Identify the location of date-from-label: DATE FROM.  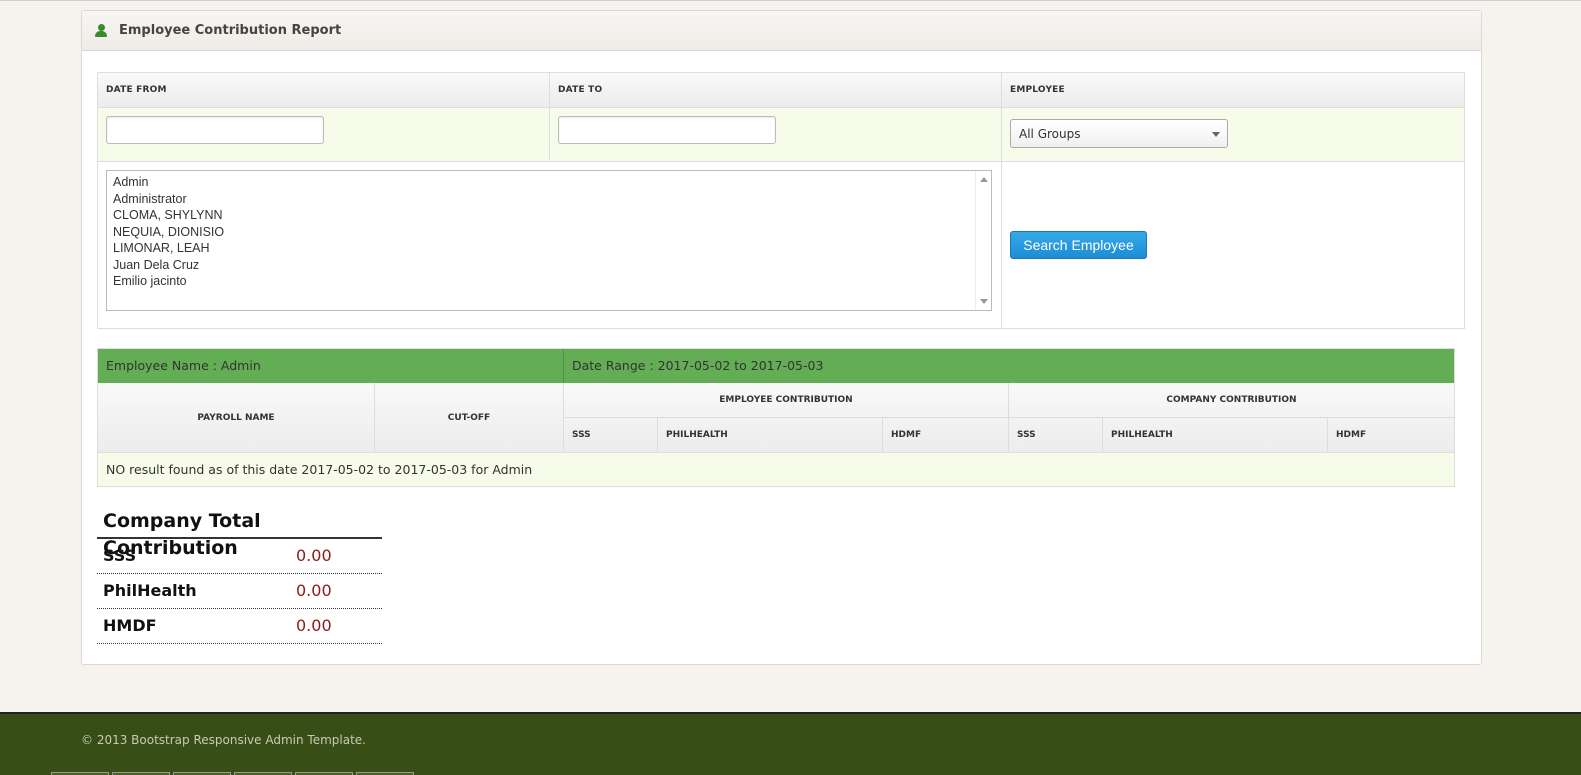
(136, 90).